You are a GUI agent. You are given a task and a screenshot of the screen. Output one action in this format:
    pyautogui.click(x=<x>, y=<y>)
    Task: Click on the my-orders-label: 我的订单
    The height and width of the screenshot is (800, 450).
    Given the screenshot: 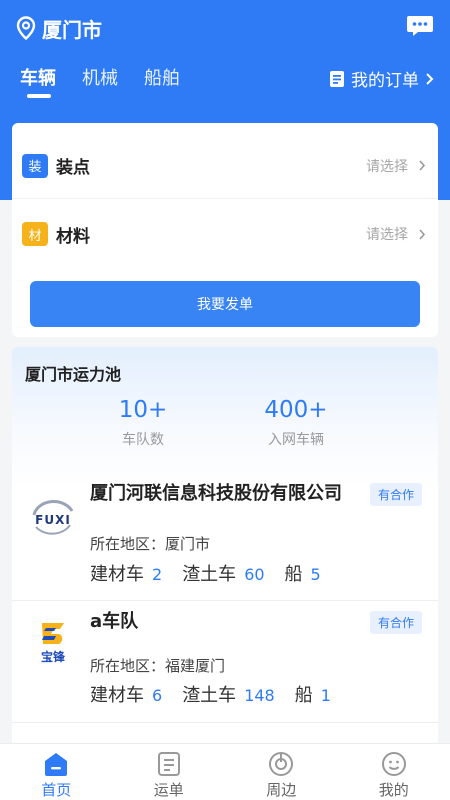 What is the action you would take?
    pyautogui.click(x=385, y=81)
    